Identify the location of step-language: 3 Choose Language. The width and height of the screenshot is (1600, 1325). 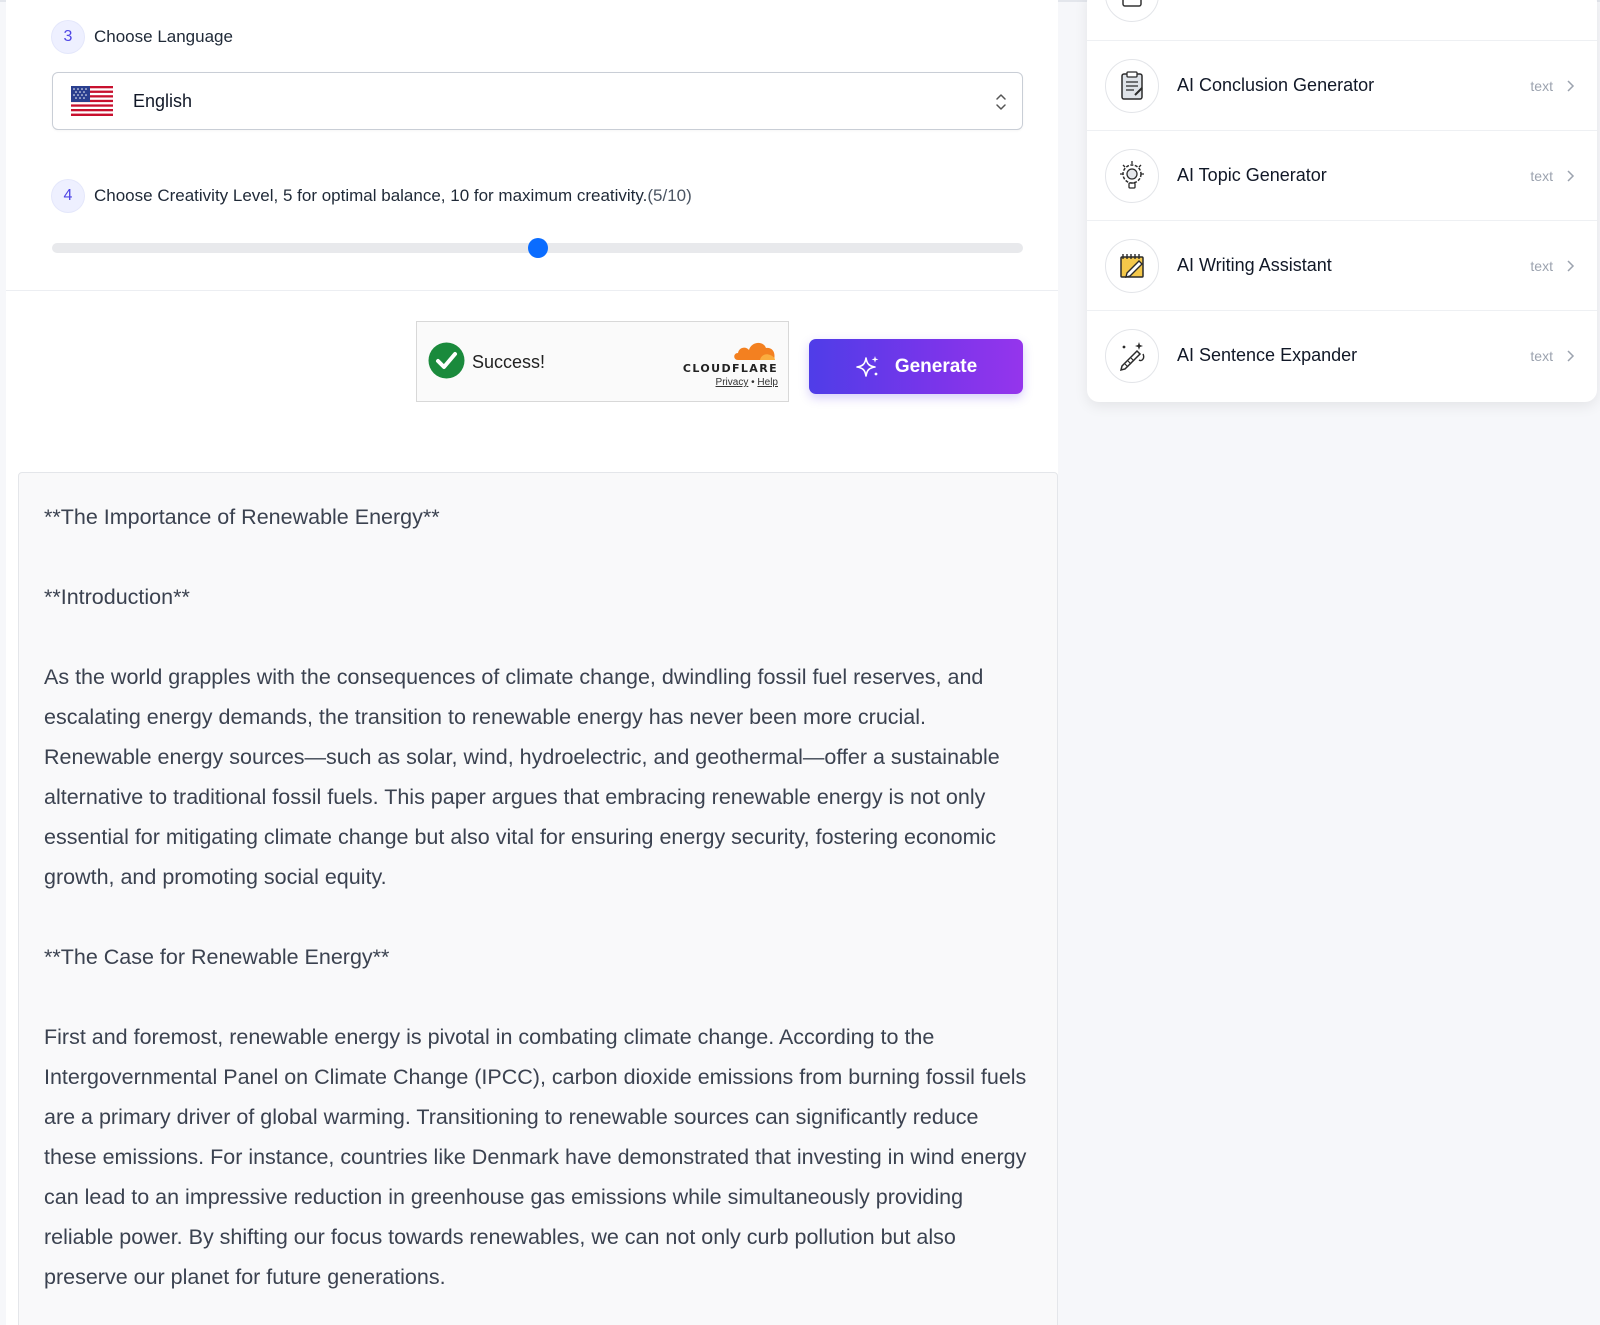
(142, 37).